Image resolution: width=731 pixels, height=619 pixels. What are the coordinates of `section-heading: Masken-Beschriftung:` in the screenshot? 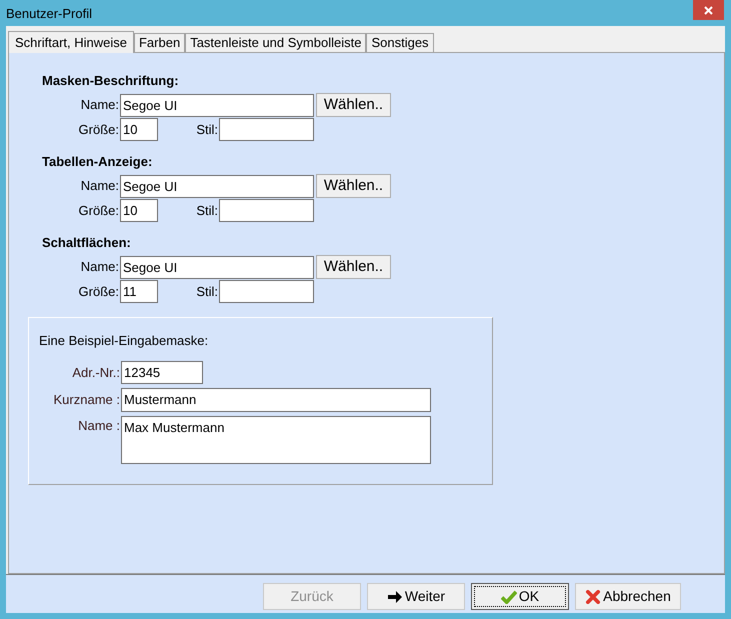 It's located at (111, 81).